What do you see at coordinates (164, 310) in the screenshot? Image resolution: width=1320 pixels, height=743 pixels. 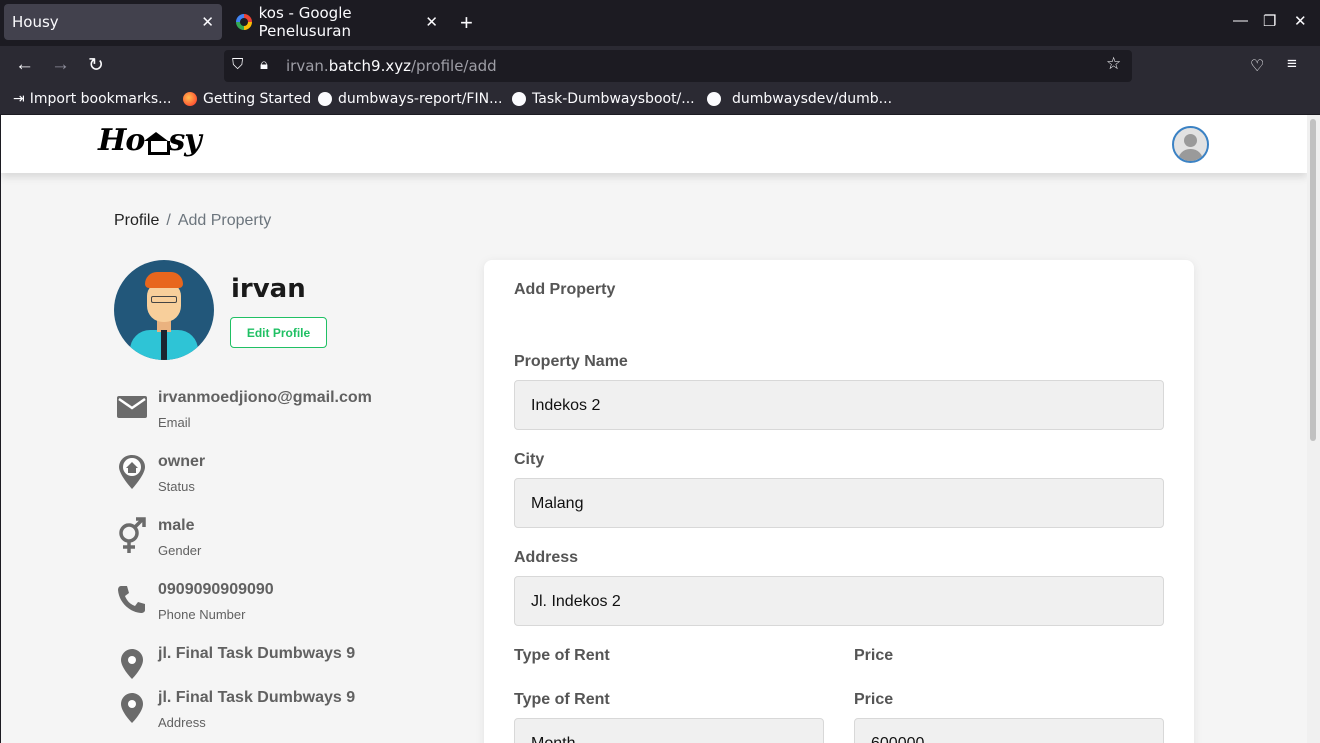 I see `profile-avatar` at bounding box center [164, 310].